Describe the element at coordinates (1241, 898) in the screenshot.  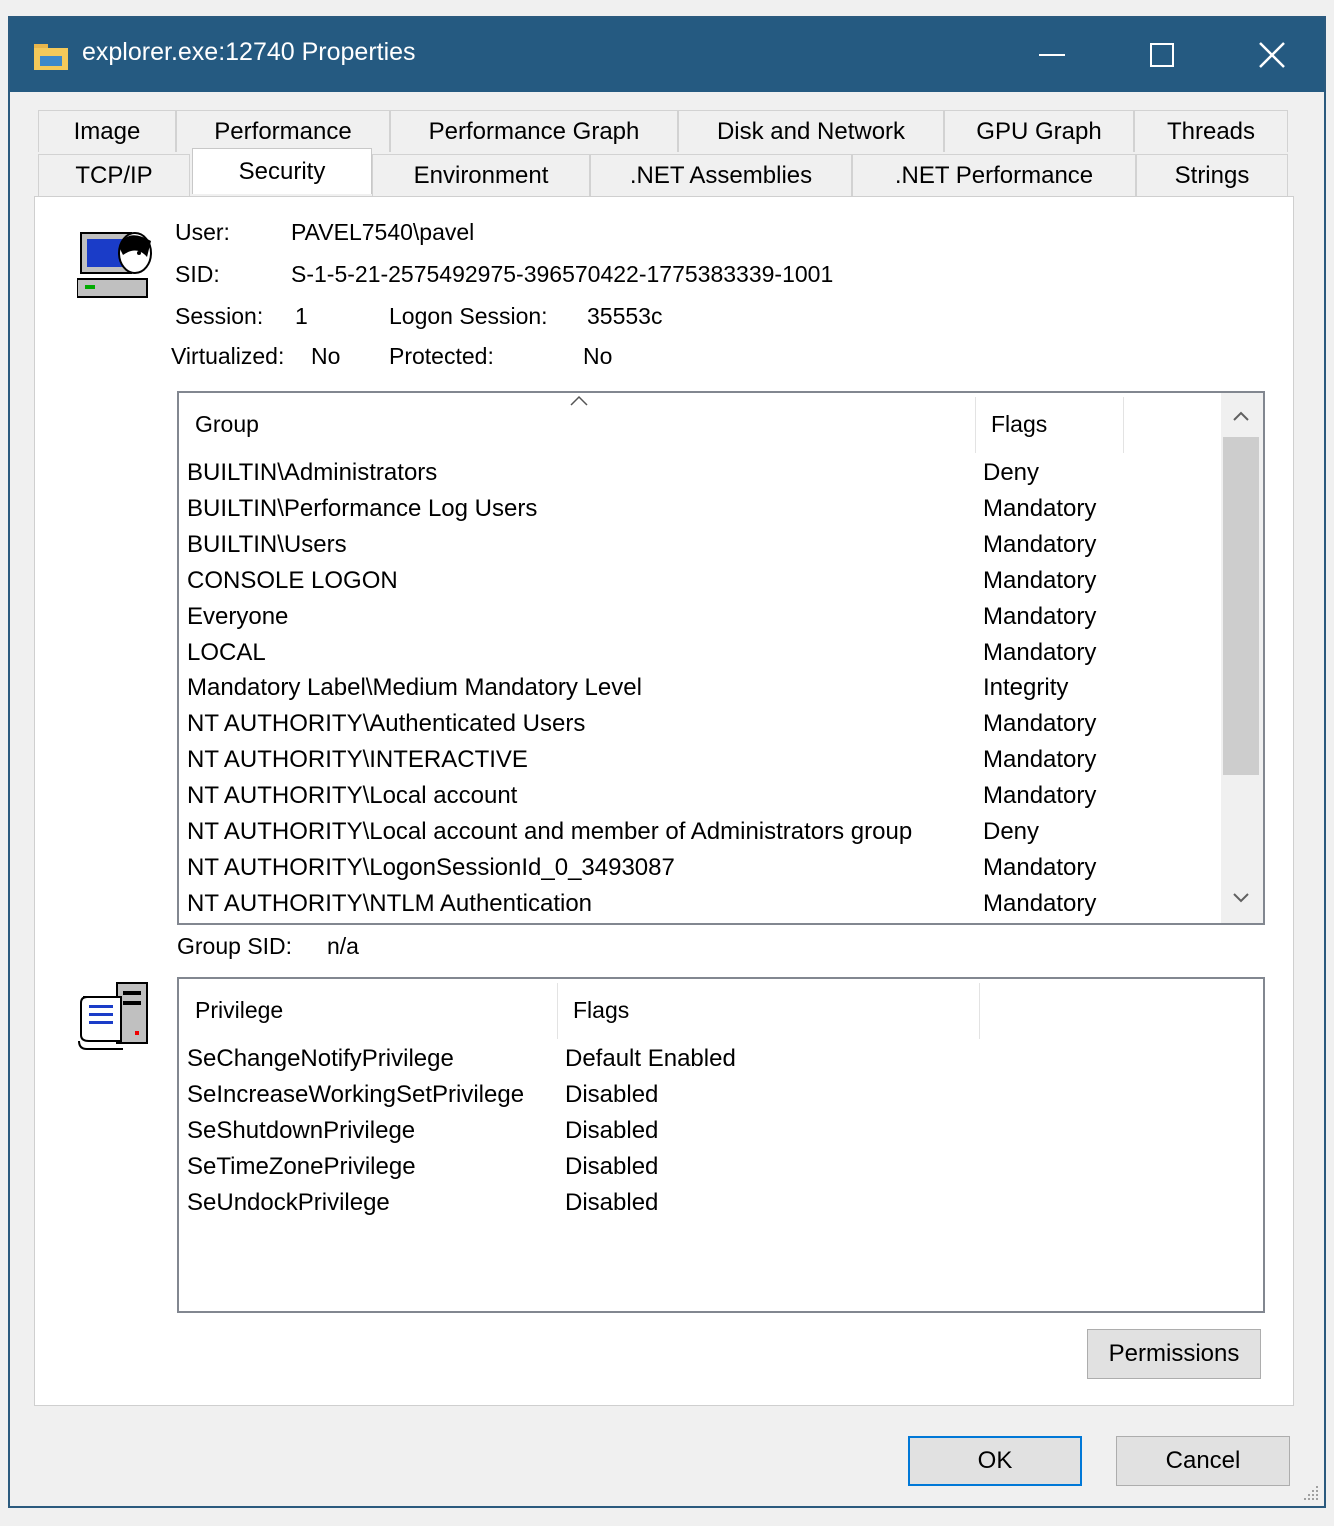
I see `scroll-down-icon` at that location.